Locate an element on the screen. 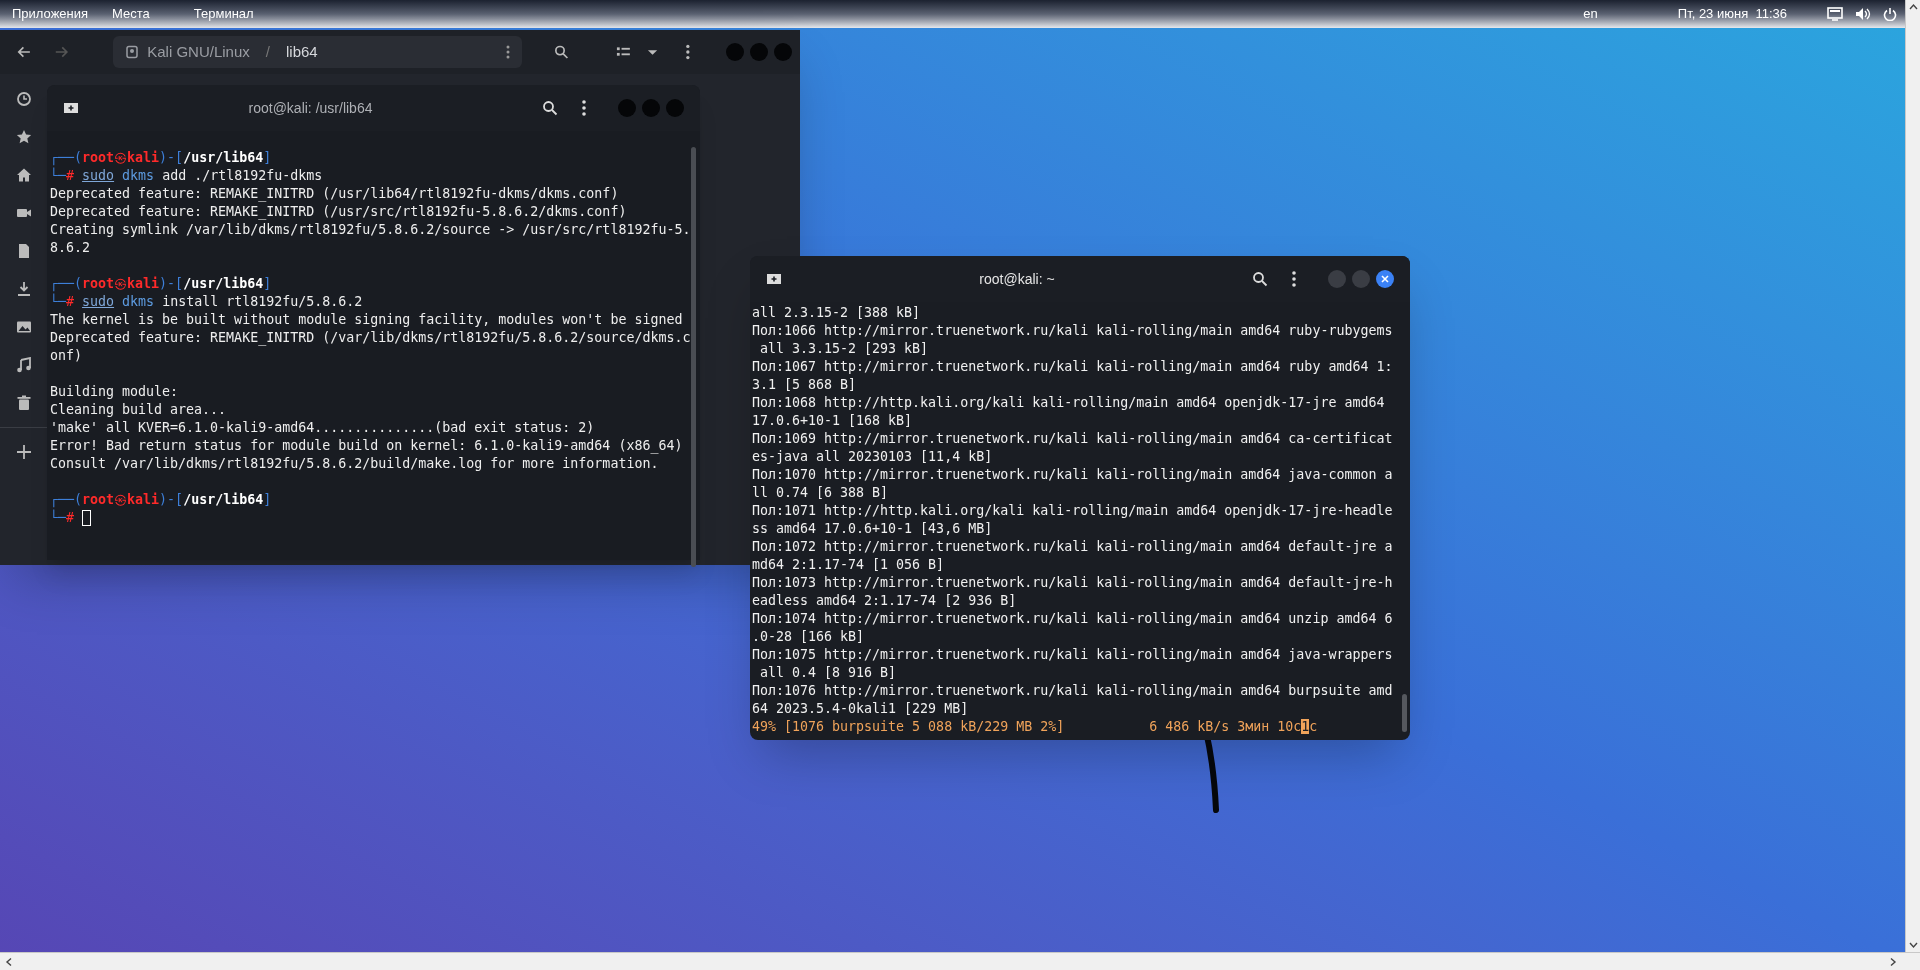 The width and height of the screenshot is (1920, 970). output-line: 17.0.6+10-1 [168 kB] is located at coordinates (833, 421).